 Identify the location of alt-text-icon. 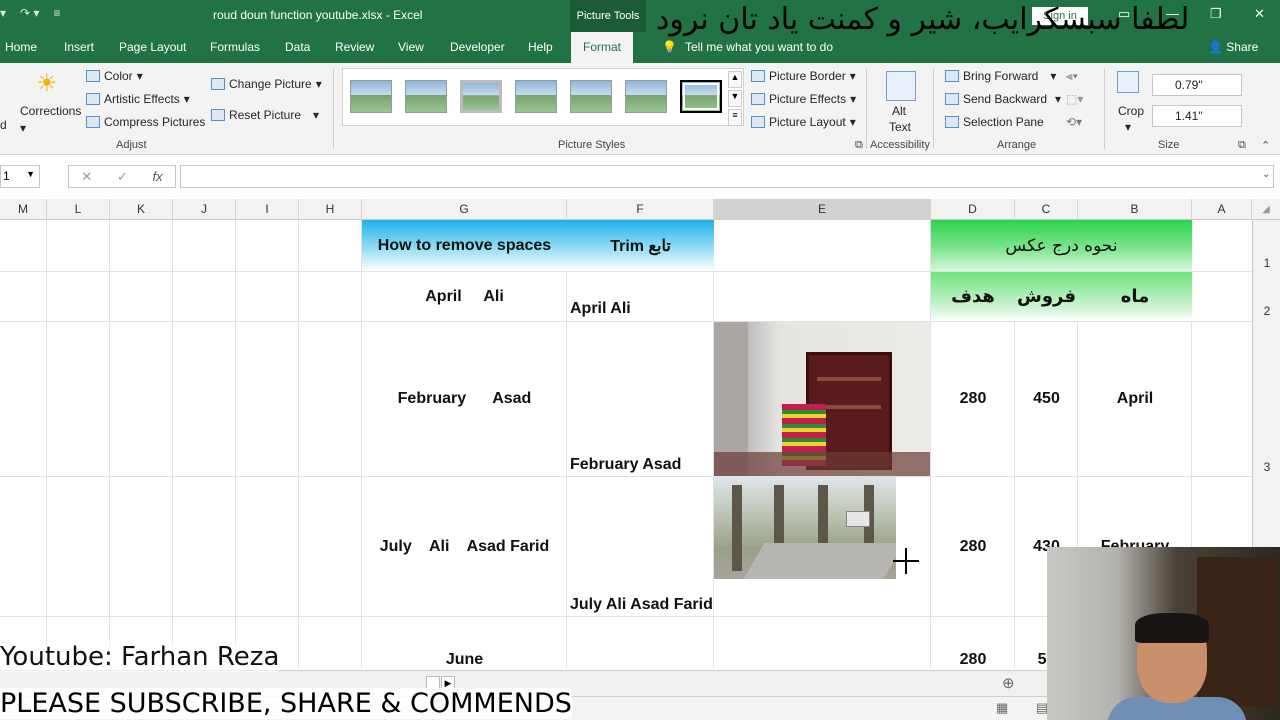
(901, 86).